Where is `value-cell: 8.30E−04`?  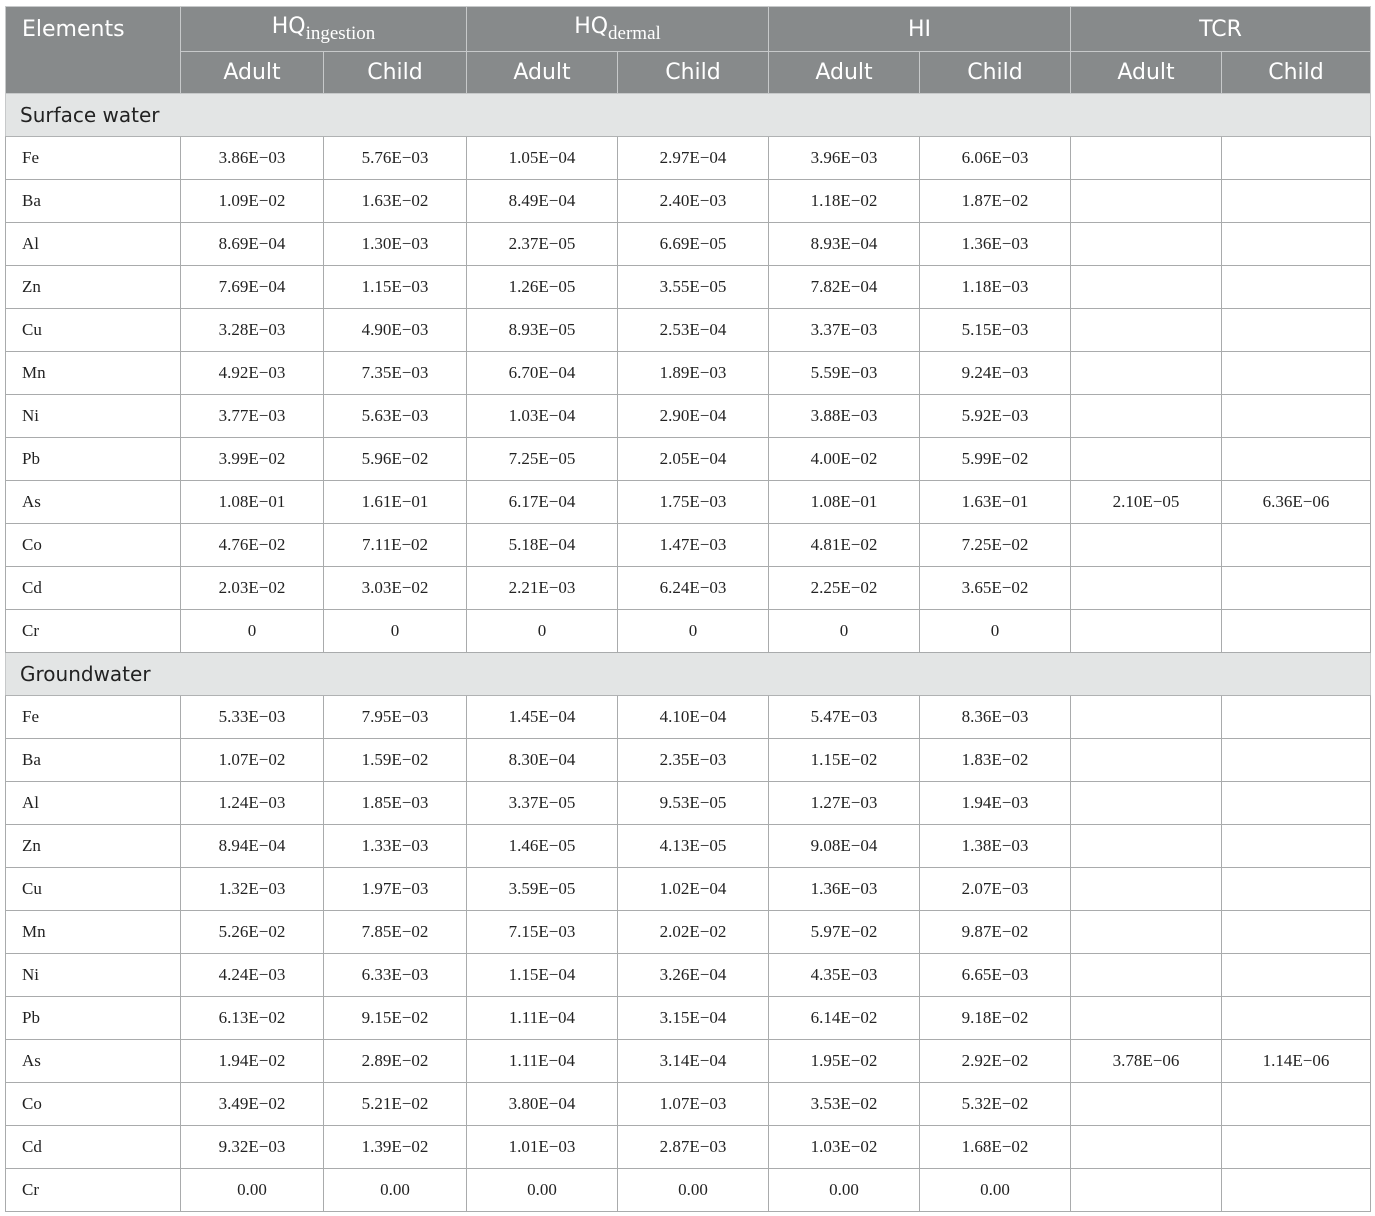 value-cell: 8.30E−04 is located at coordinates (542, 760).